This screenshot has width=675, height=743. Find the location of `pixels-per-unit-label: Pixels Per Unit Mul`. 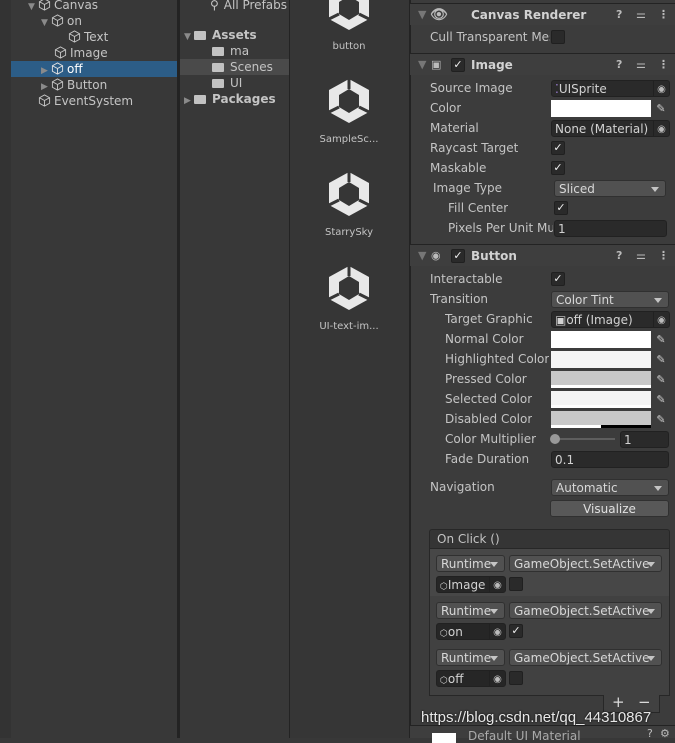

pixels-per-unit-label: Pixels Per Unit Mul is located at coordinates (500, 228).